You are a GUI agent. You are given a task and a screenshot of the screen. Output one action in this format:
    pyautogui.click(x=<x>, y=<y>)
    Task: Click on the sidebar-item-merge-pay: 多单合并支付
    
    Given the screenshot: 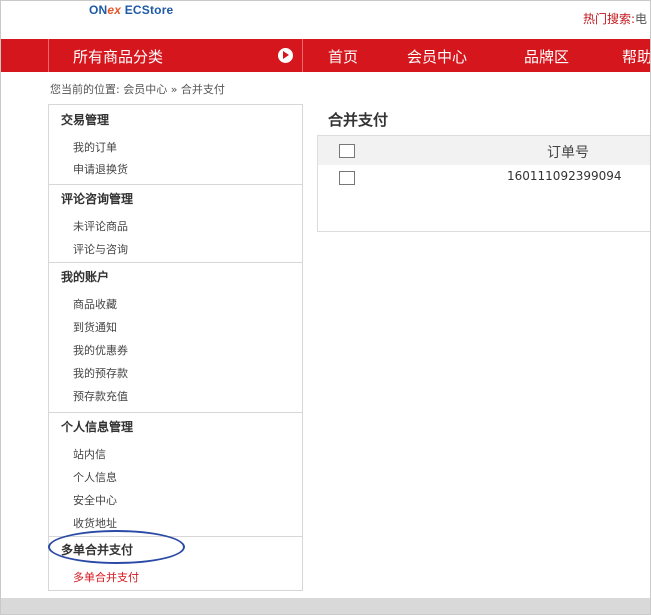 What is the action you would take?
    pyautogui.click(x=106, y=577)
    